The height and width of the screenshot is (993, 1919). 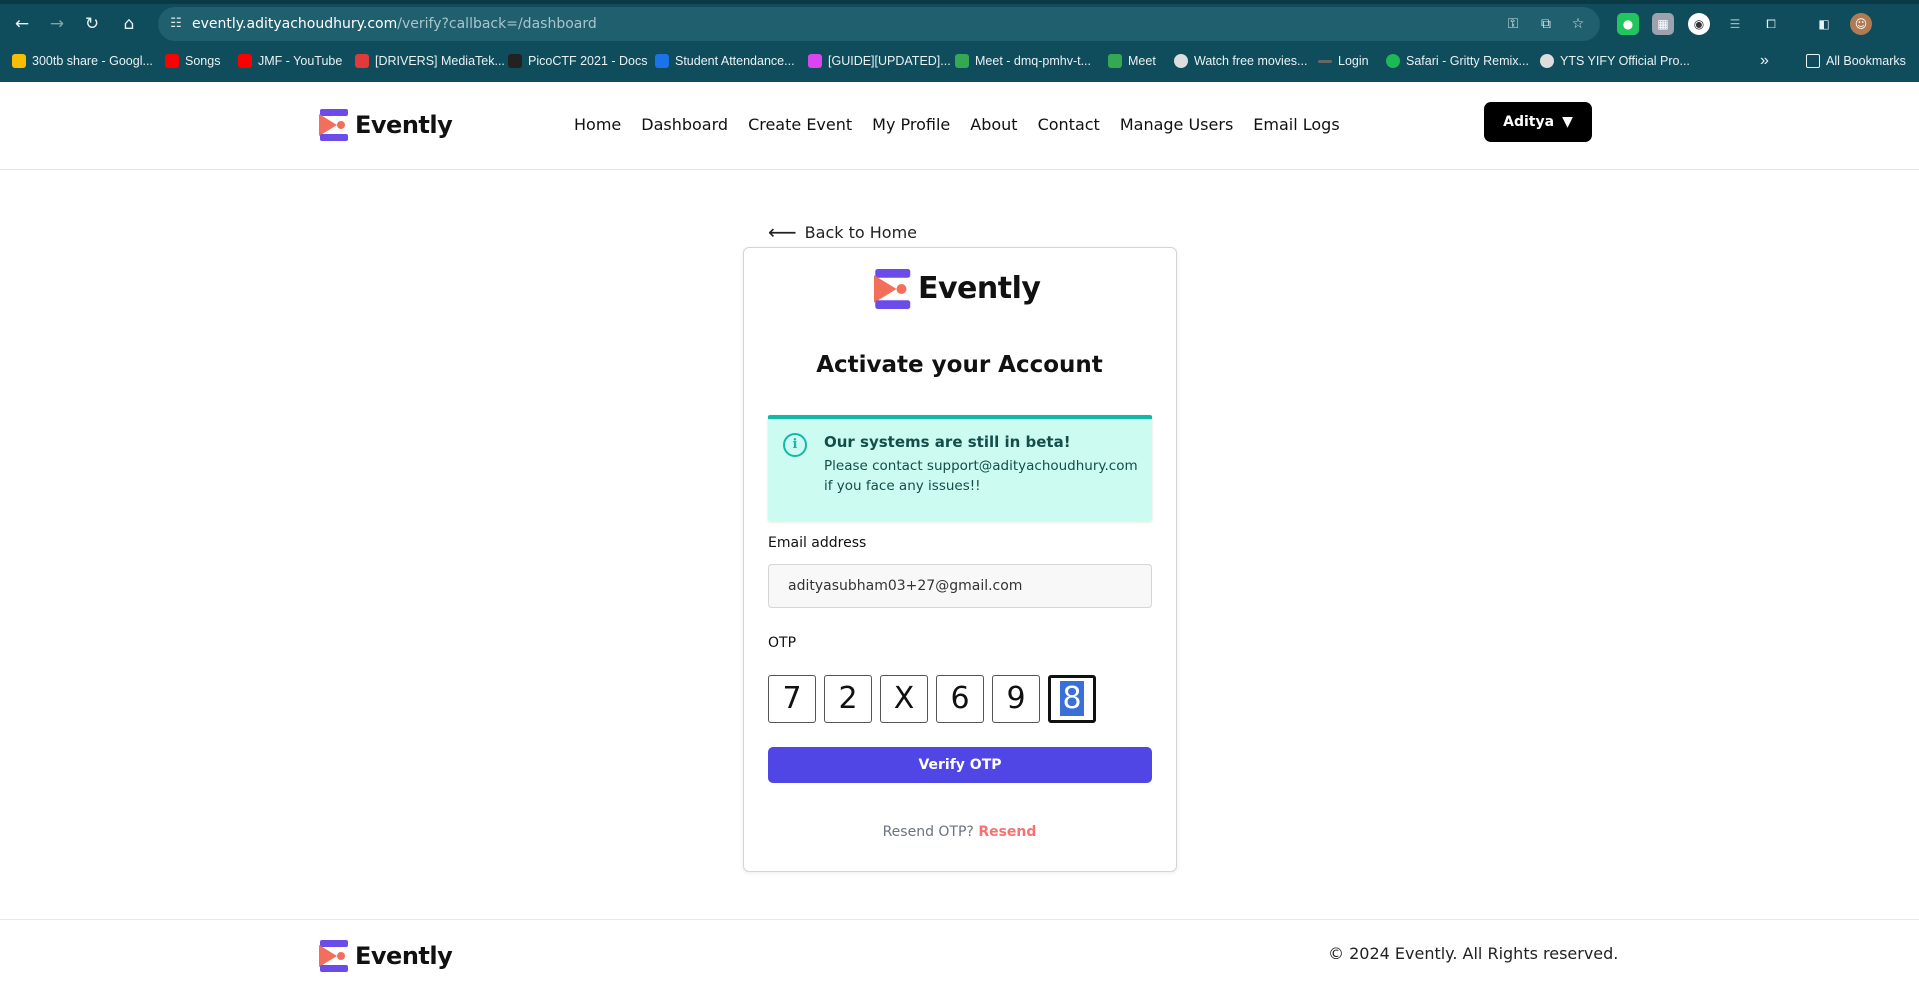 What do you see at coordinates (860, 232) in the screenshot?
I see `back-label: Back to Home` at bounding box center [860, 232].